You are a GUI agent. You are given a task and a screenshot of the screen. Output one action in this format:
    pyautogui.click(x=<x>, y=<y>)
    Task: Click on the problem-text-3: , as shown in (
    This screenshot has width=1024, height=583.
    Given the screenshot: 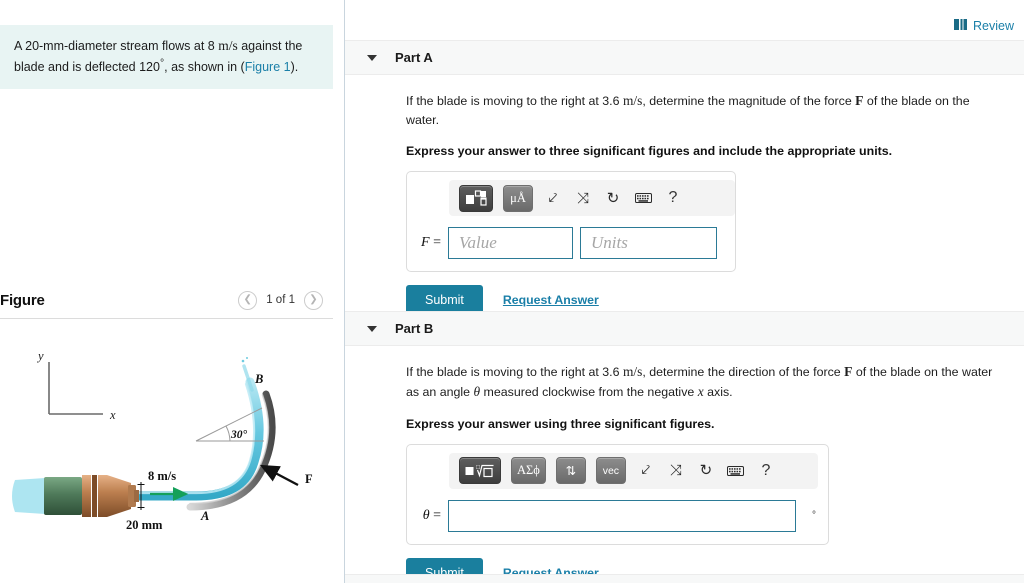 What is the action you would take?
    pyautogui.click(x=204, y=66)
    